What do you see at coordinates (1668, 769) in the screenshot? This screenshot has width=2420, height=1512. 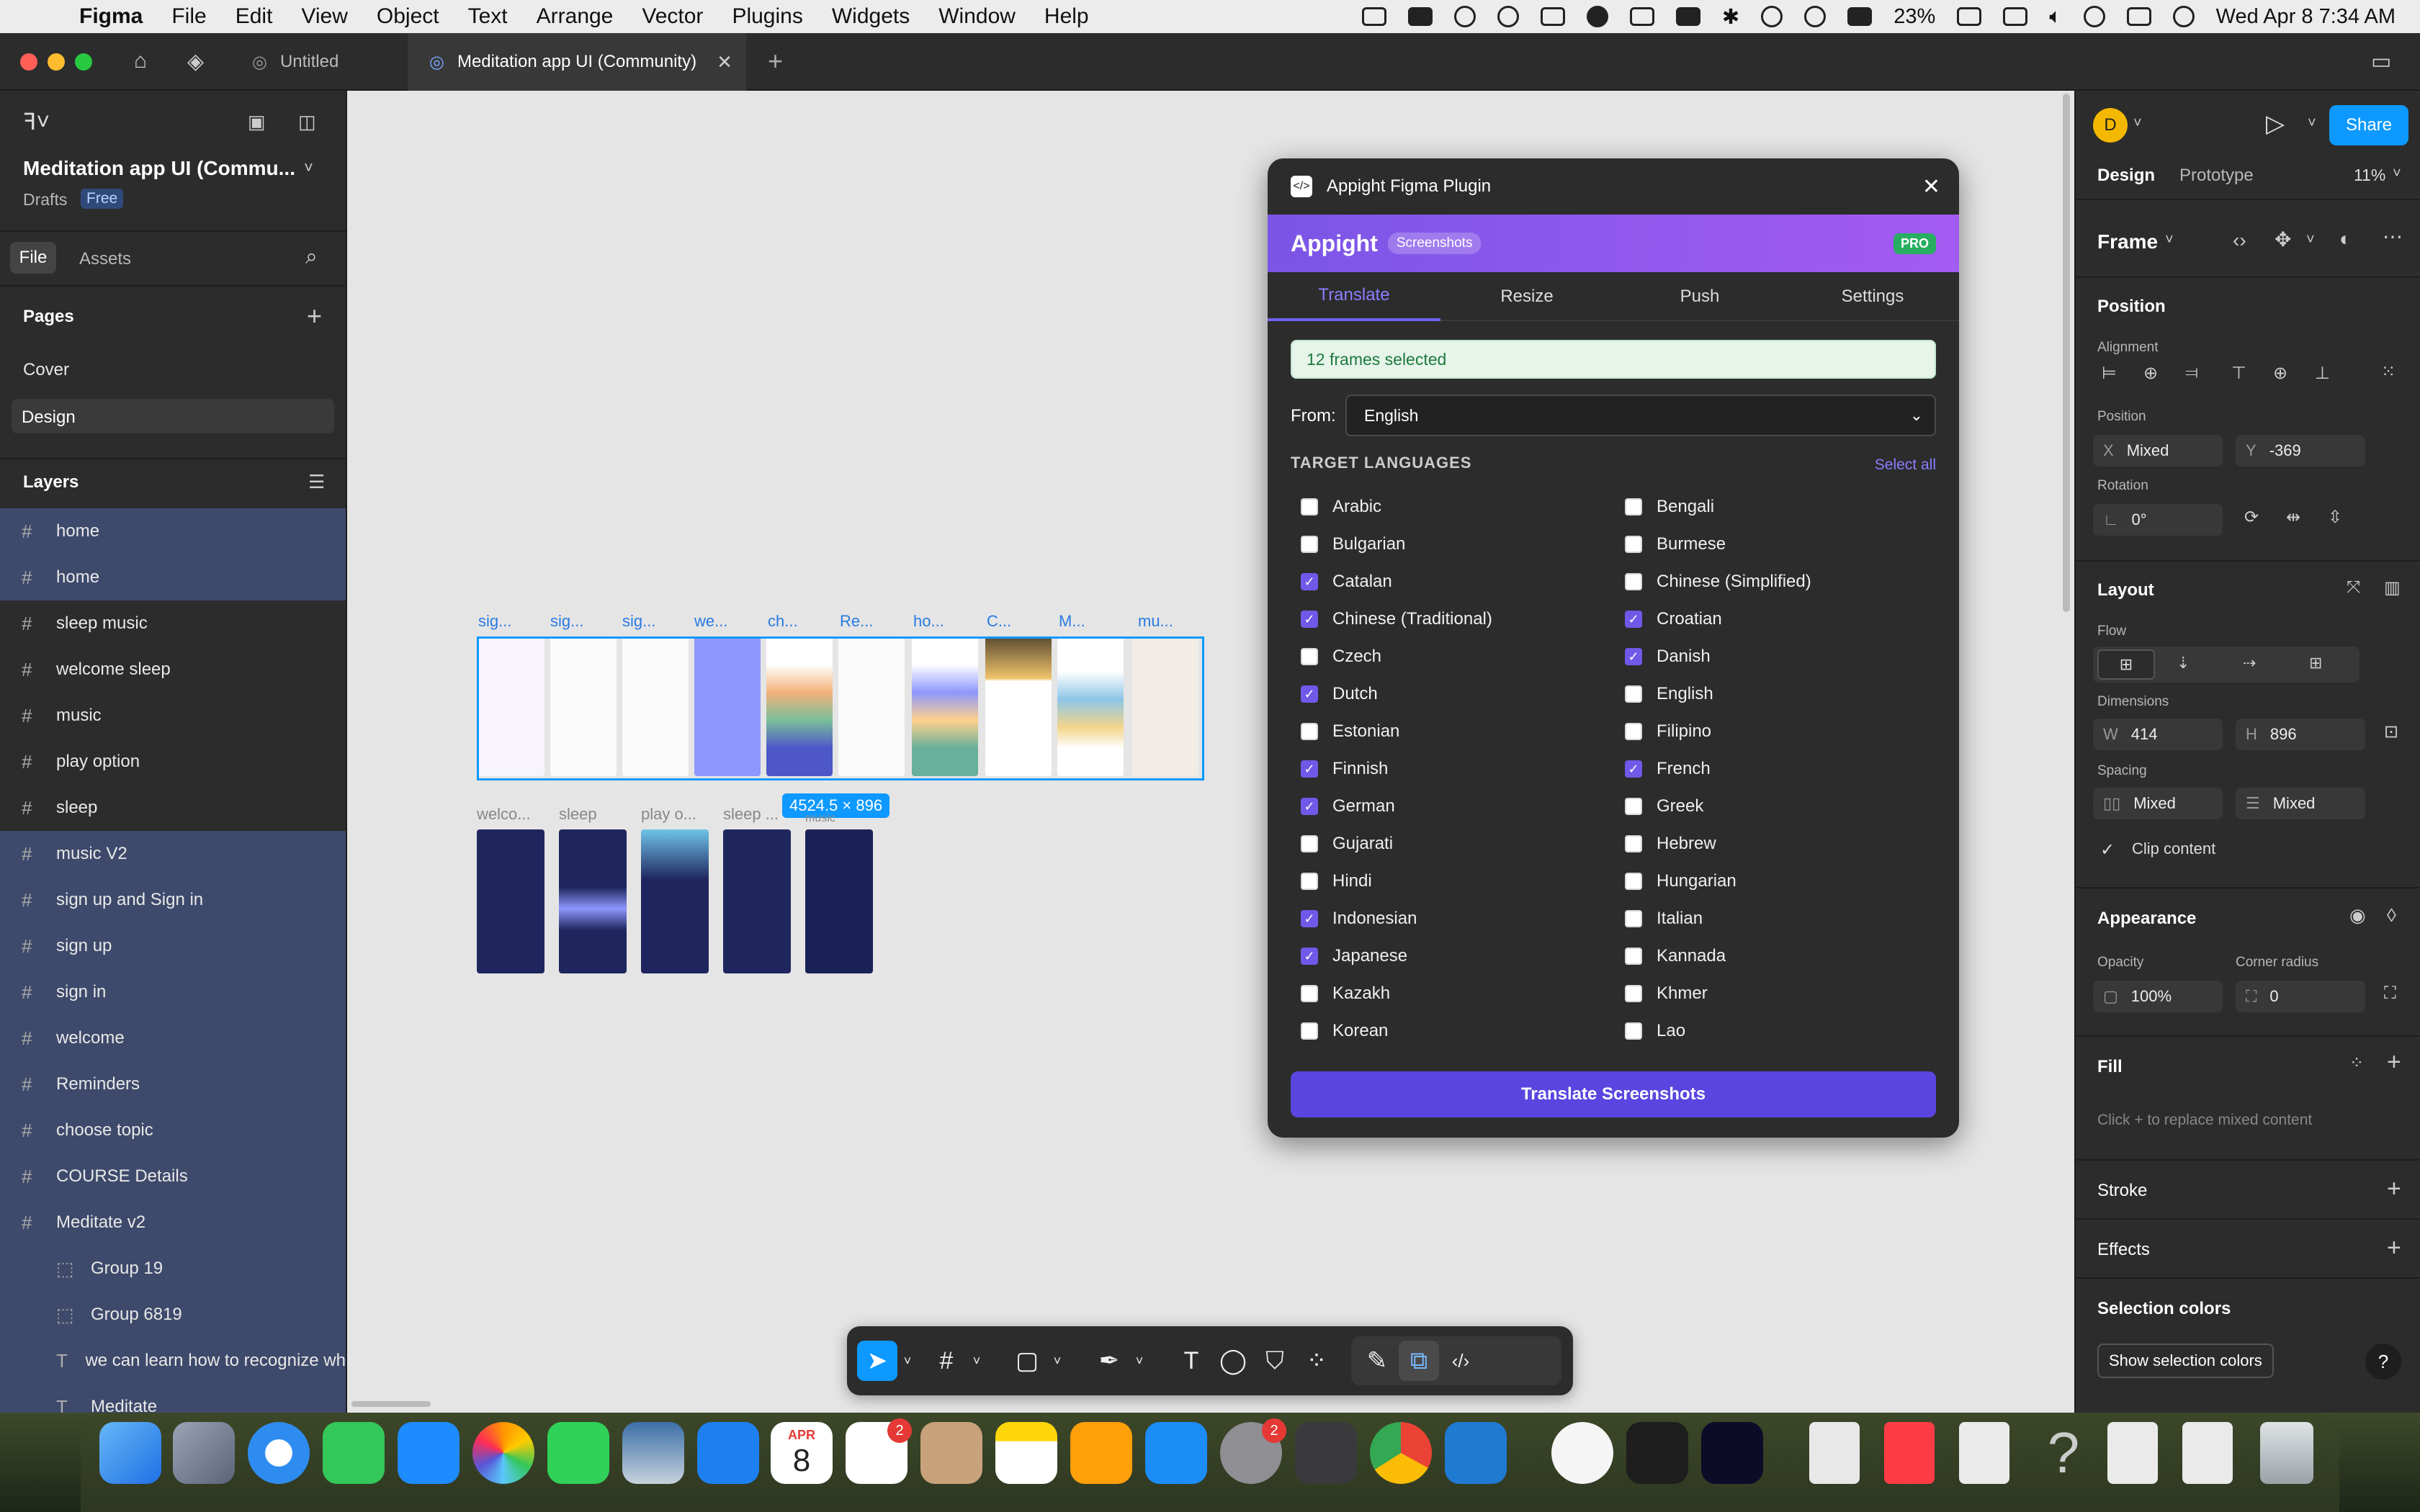 I see `language-option: ✓ French` at bounding box center [1668, 769].